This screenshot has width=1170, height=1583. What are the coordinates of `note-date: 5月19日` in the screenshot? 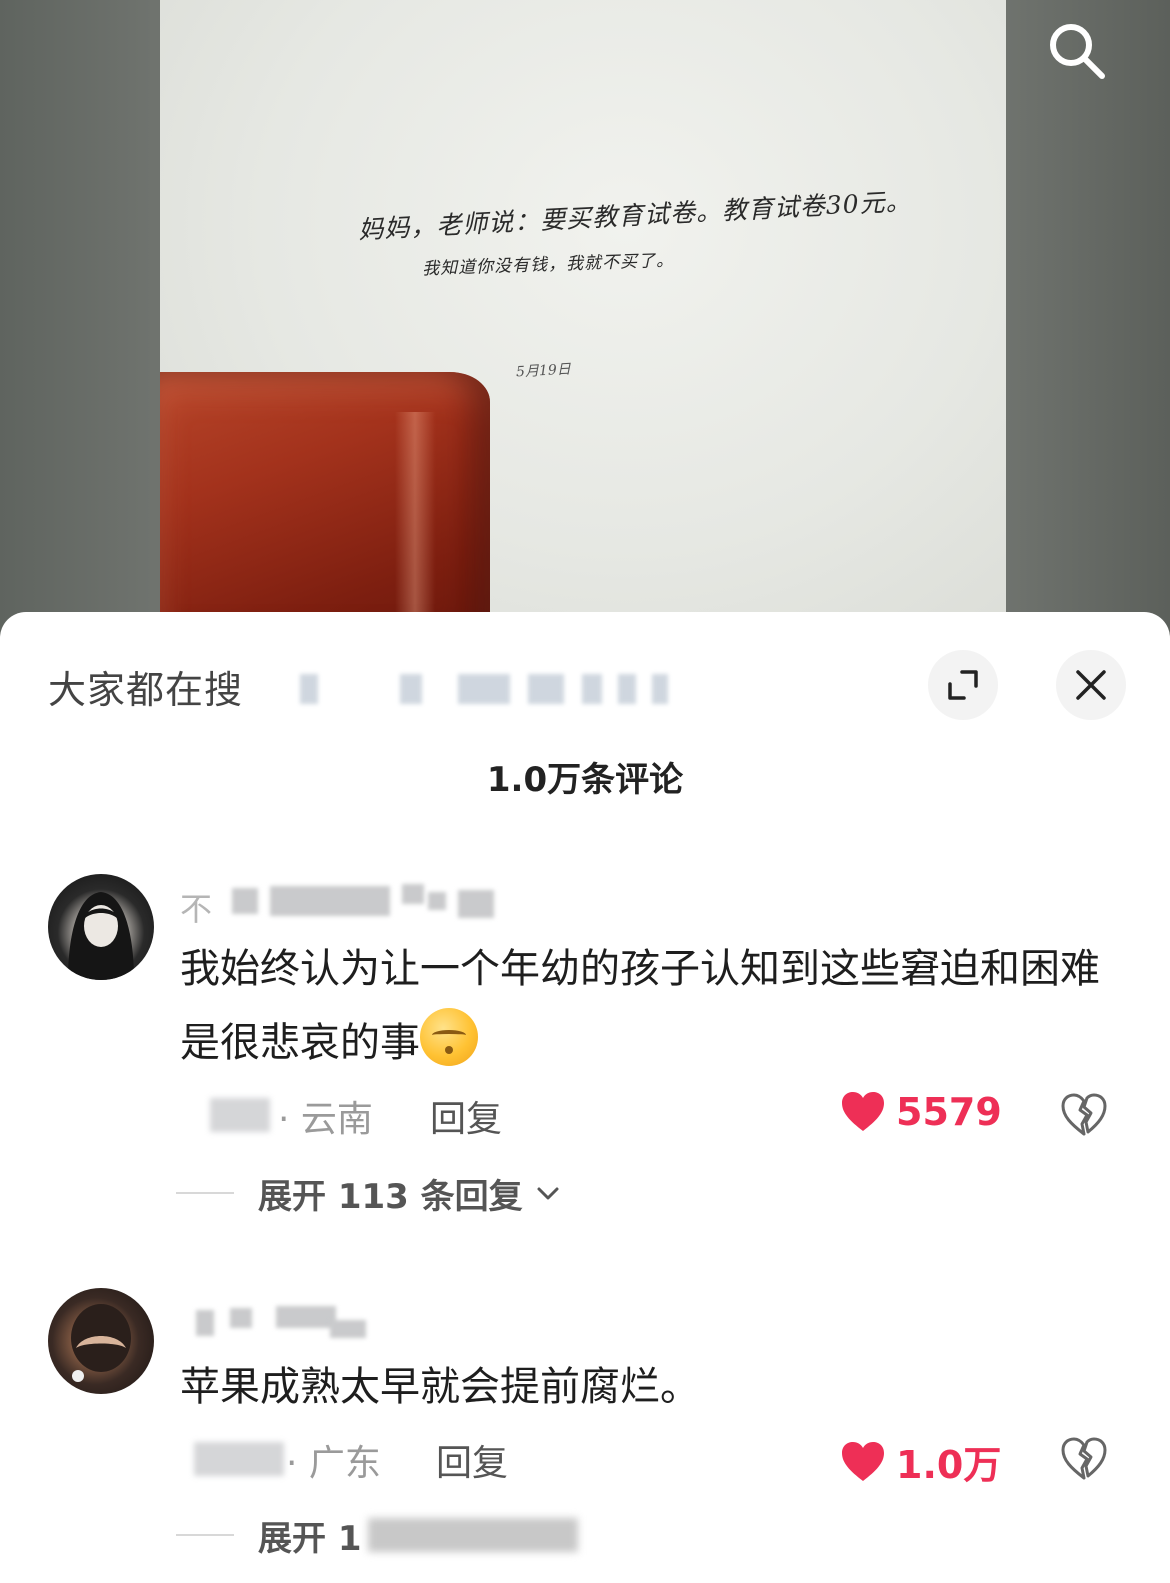 It's located at (543, 371).